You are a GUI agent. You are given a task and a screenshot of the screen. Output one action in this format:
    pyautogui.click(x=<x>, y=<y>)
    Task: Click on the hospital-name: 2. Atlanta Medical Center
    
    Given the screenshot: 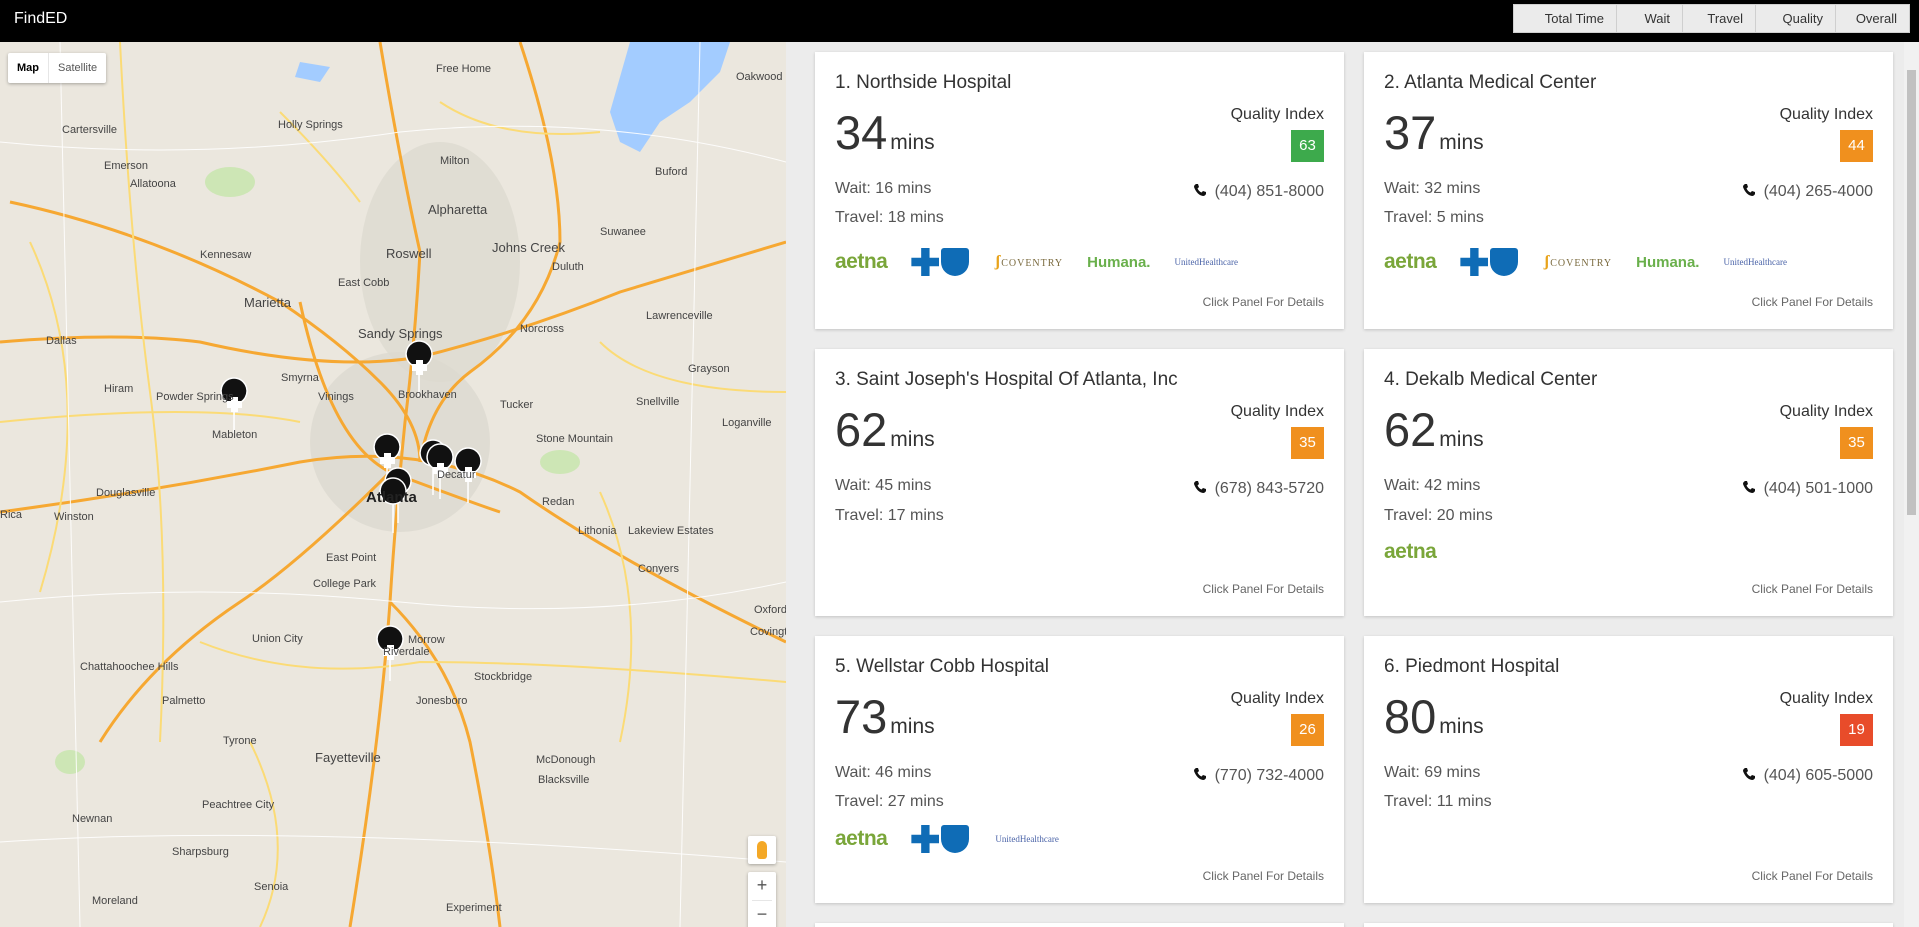 What is the action you would take?
    pyautogui.click(x=1490, y=82)
    